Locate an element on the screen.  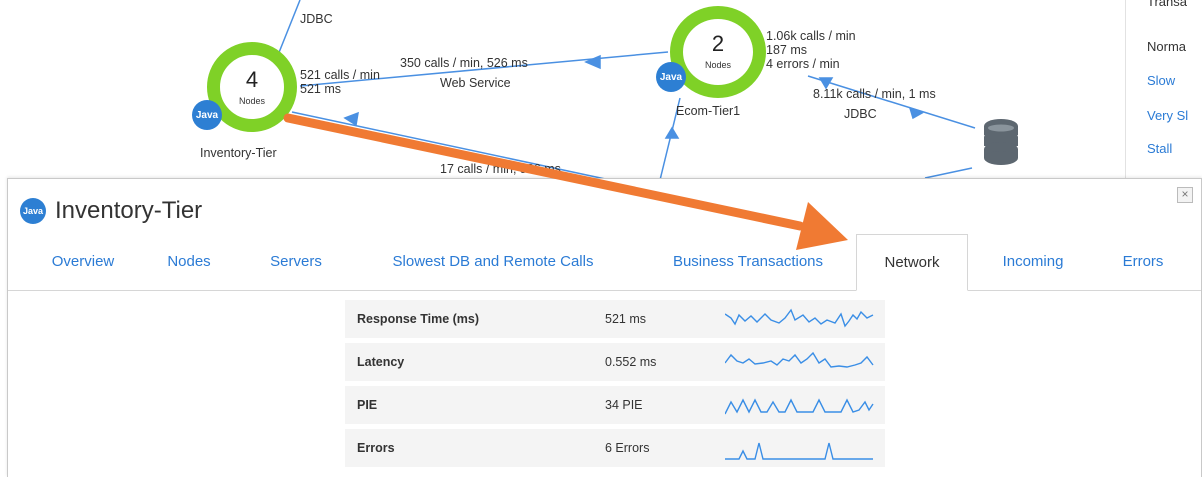
legend-normal: Norma is located at coordinates (1166, 46).